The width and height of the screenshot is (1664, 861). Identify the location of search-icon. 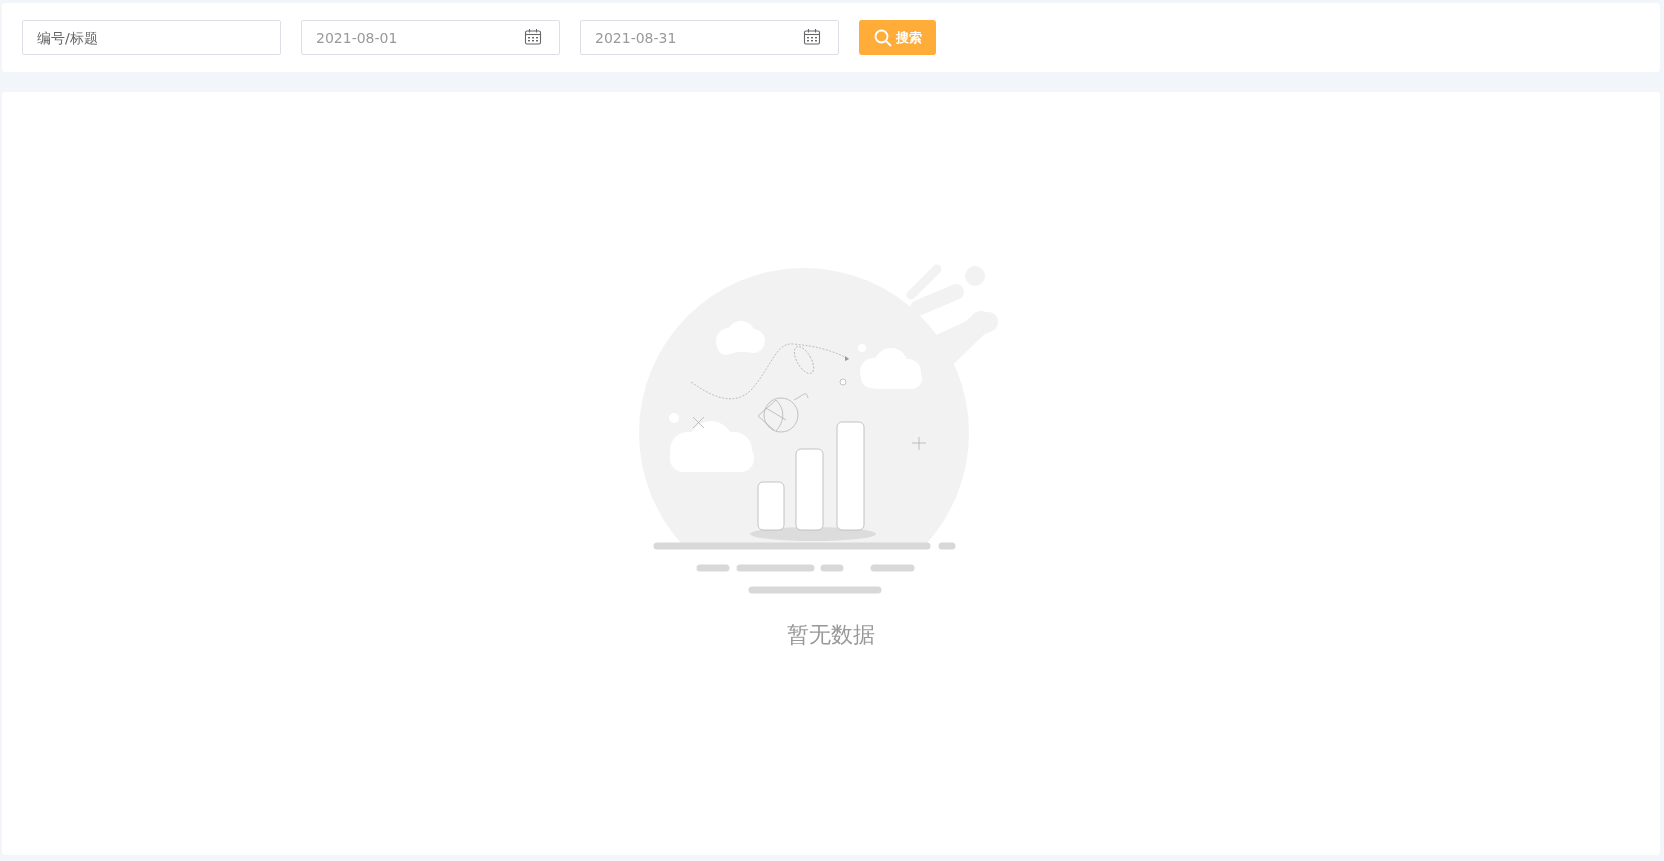
(882, 37).